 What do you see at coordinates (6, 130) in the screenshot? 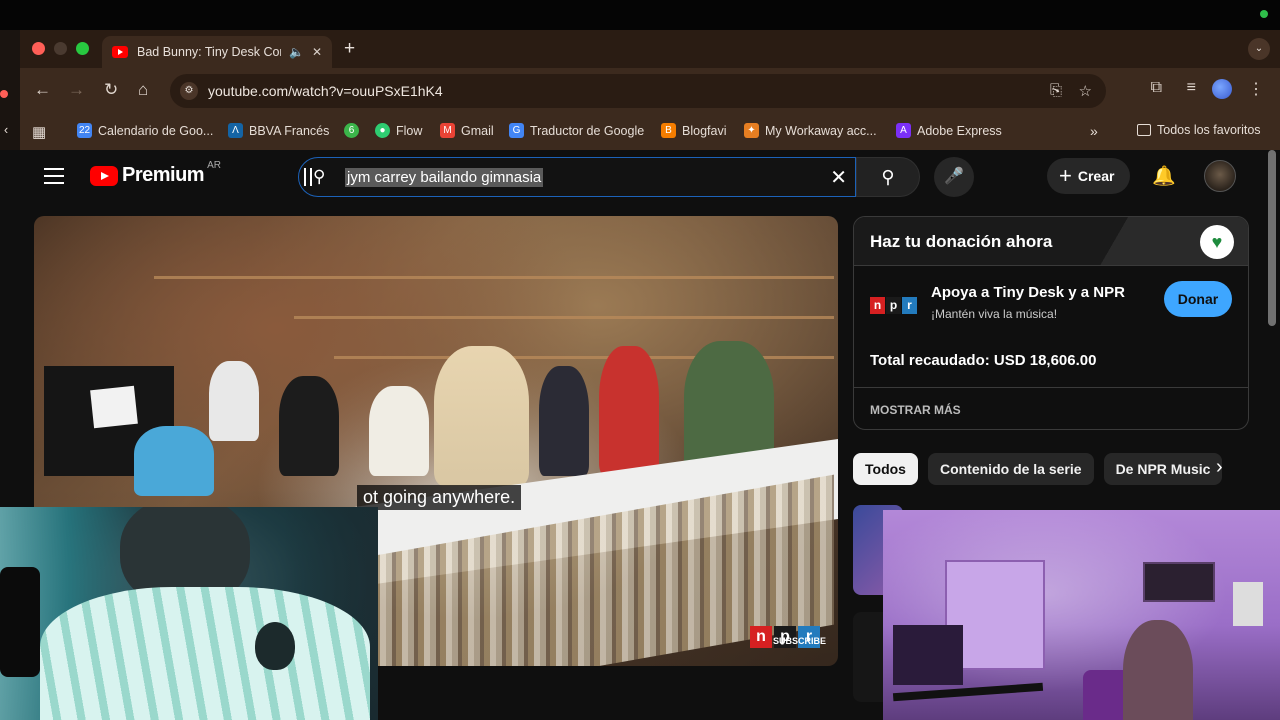
I see `bookmarks-back-icon: ‹` at bounding box center [6, 130].